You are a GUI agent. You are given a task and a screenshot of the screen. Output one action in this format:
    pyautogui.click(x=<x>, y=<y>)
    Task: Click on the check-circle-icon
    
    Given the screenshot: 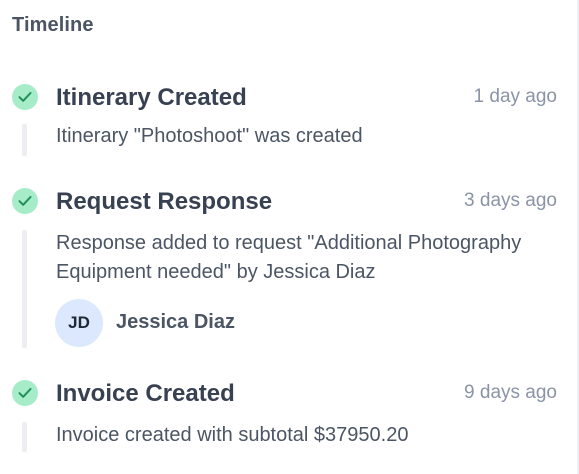 What is the action you would take?
    pyautogui.click(x=25, y=393)
    